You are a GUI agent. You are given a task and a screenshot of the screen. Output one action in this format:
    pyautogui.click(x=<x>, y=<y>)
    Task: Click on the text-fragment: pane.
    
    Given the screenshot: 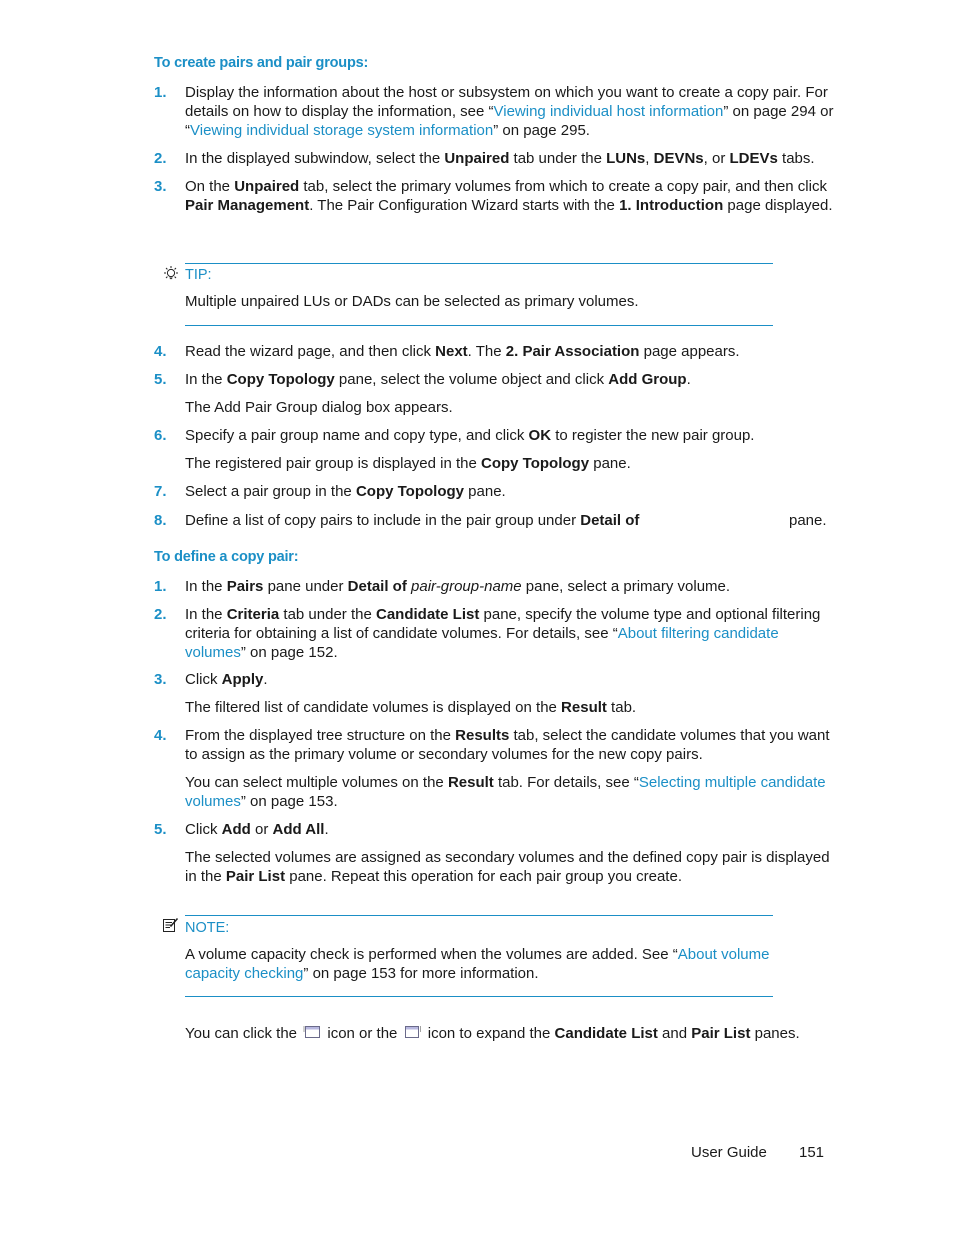 What is the action you would take?
    pyautogui.click(x=485, y=491)
    